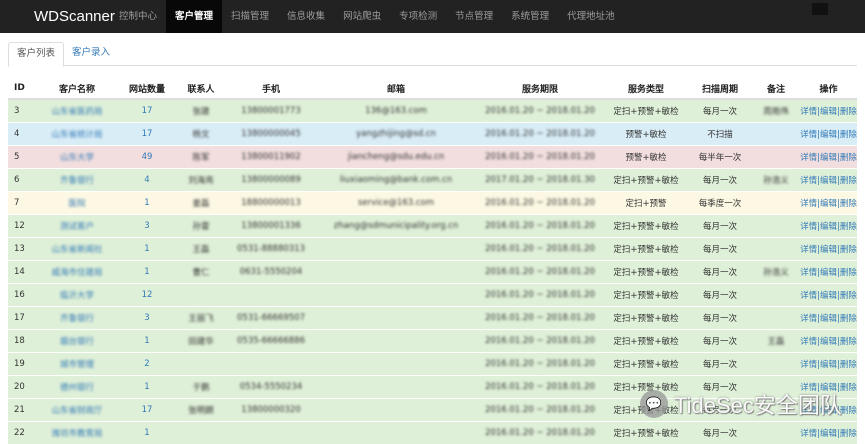  Describe the element at coordinates (77, 365) in the screenshot. I see `cell-customer-name: 城市管理` at that location.